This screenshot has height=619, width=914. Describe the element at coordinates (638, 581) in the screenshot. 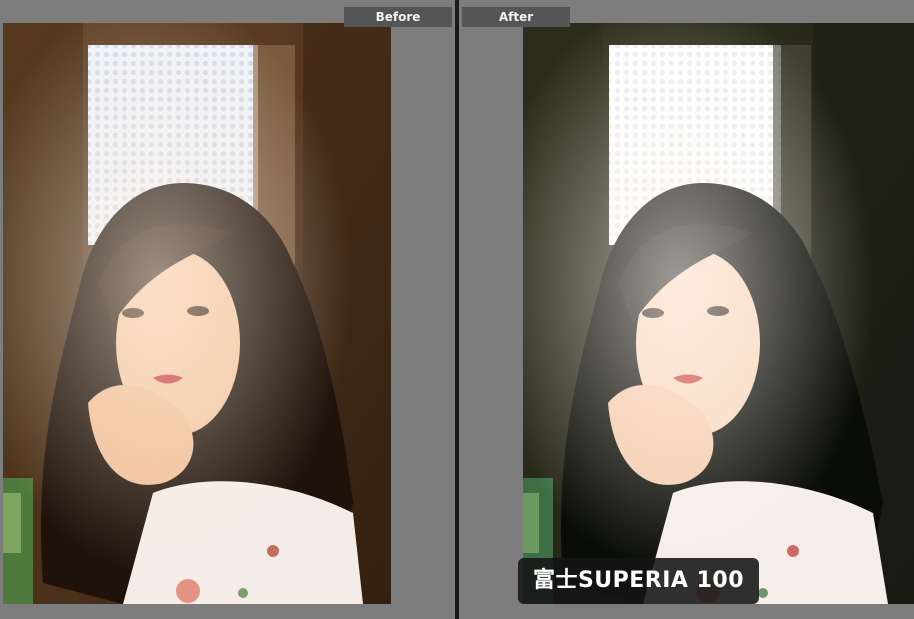

I see `preset-name-badge: 富士SUPERIA 100` at that location.